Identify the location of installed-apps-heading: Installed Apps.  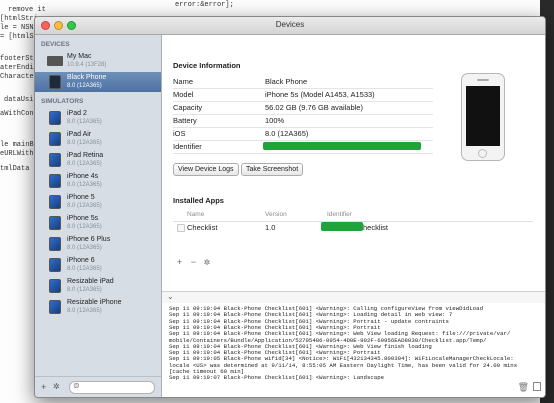
(198, 200).